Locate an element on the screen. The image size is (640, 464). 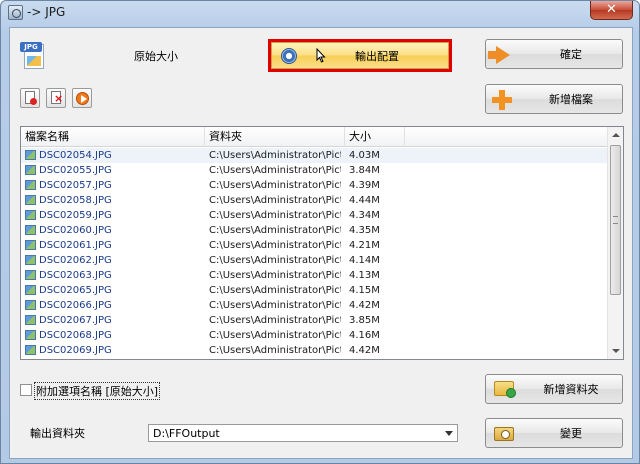
change-folder-label: 變更 is located at coordinates (571, 433).